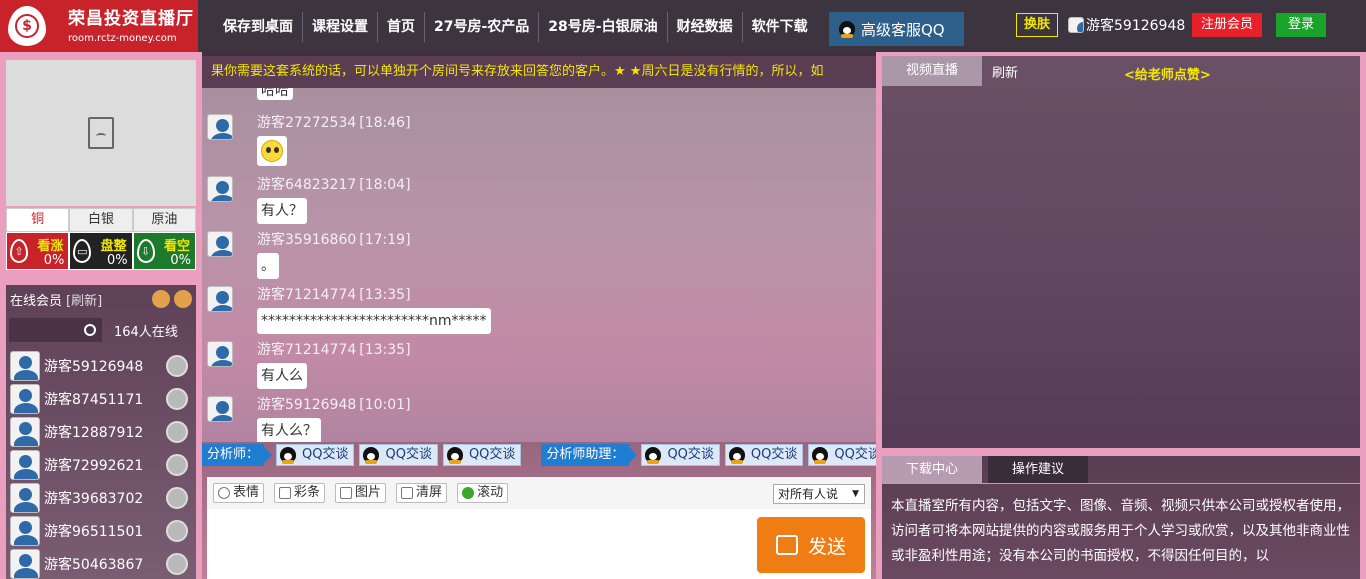 This screenshot has width=1366, height=579. I want to click on nav-software-download: 软件下载, so click(780, 27).